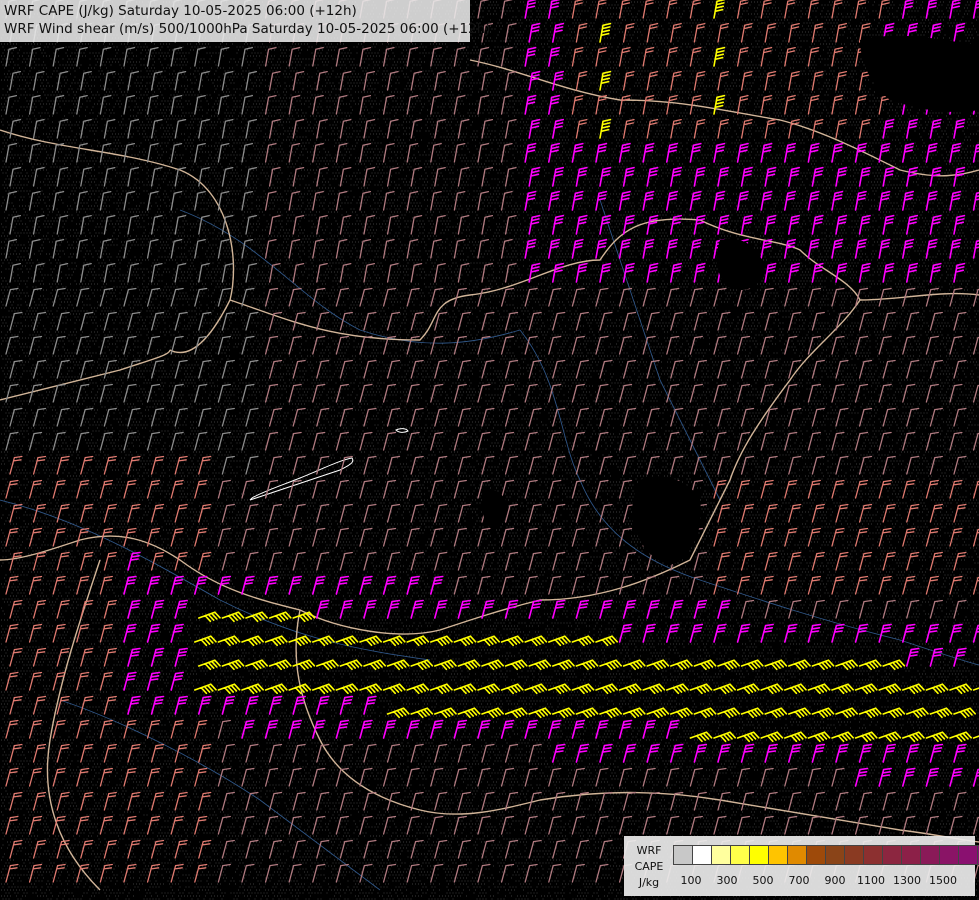  Describe the element at coordinates (649, 882) in the screenshot. I see `legend-unit-label: J/kg` at that location.